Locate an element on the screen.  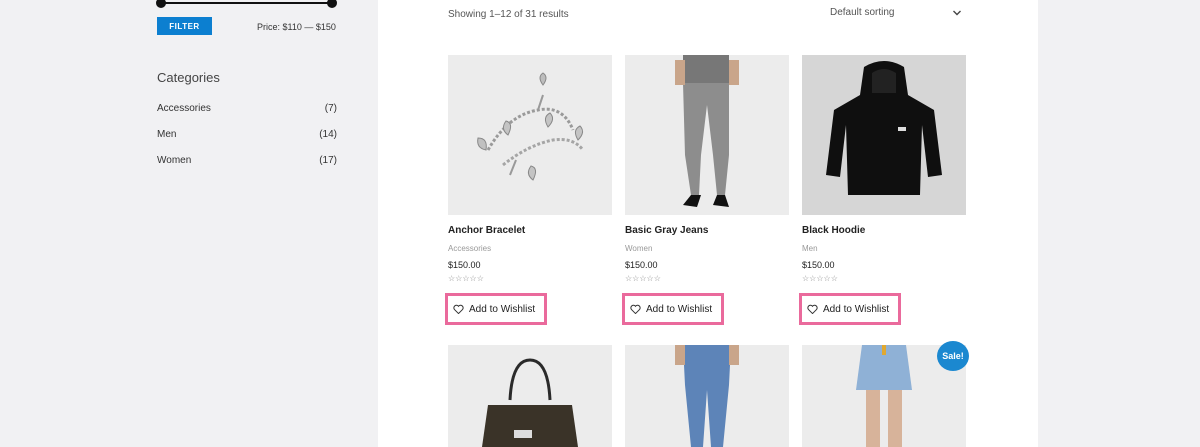
product-image-handbag is located at coordinates (530, 396).